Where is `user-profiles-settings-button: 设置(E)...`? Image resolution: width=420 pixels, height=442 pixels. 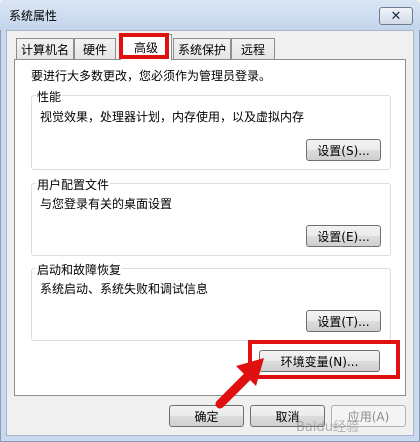
user-profiles-settings-button: 设置(E)... is located at coordinates (343, 236).